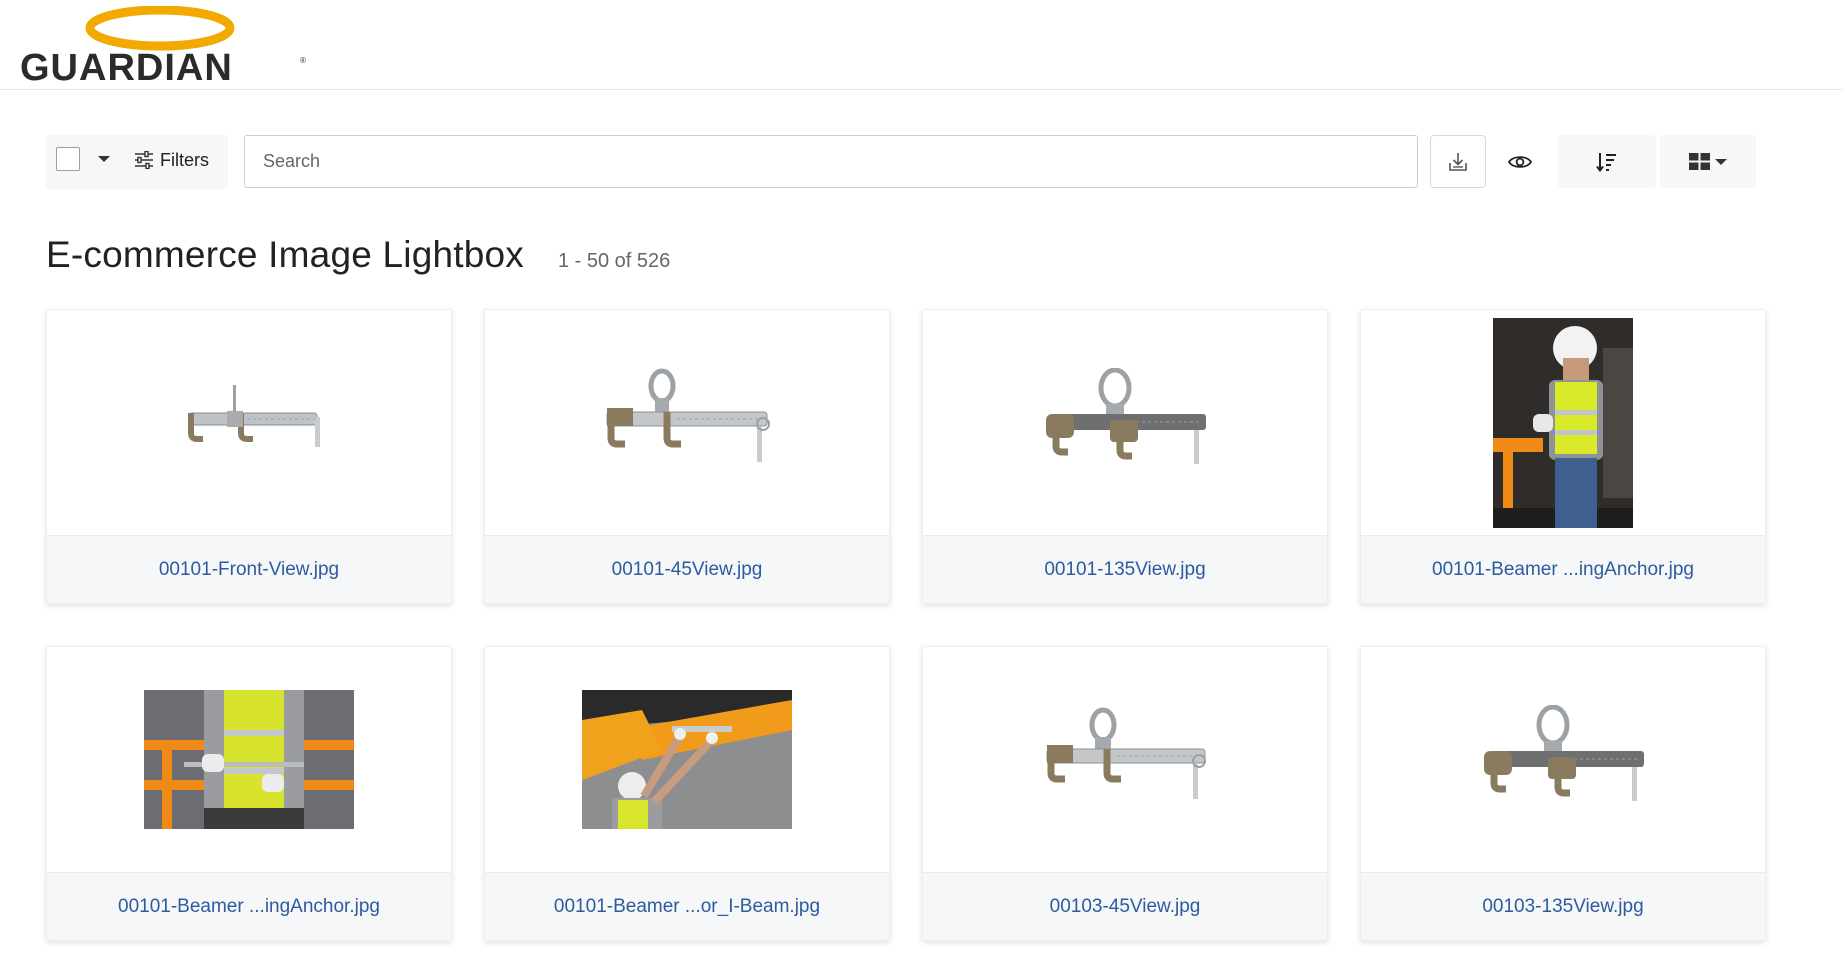  I want to click on download-icon, so click(1458, 161).